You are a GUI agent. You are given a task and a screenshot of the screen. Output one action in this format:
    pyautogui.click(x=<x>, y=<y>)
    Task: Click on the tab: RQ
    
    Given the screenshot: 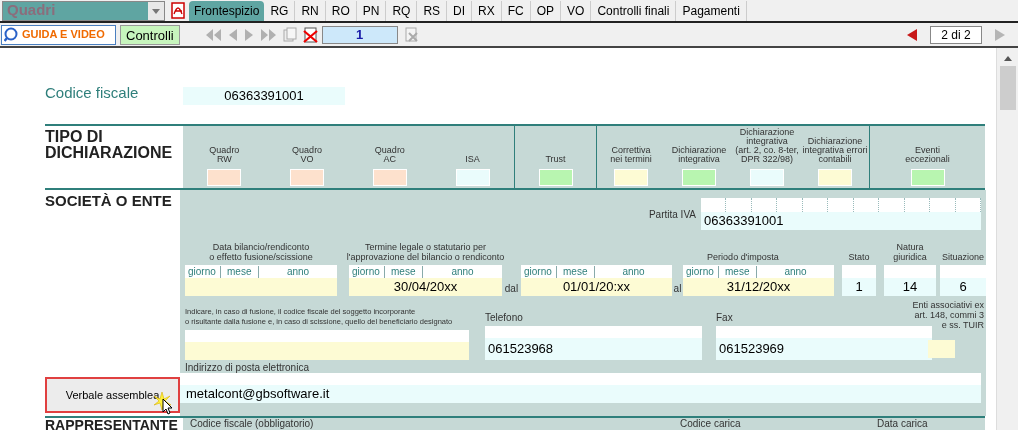 What is the action you would take?
    pyautogui.click(x=402, y=10)
    